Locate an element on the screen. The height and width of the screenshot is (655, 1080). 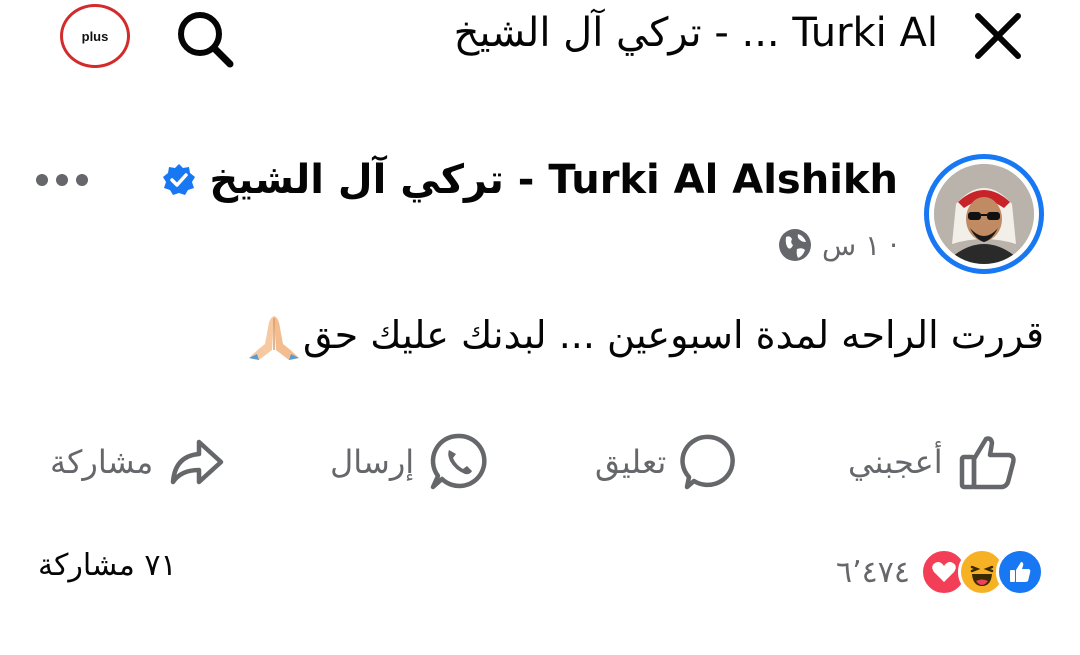
close-button is located at coordinates (998, 36).